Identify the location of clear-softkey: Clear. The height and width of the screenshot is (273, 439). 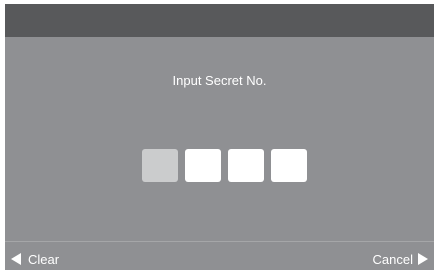
(35, 259).